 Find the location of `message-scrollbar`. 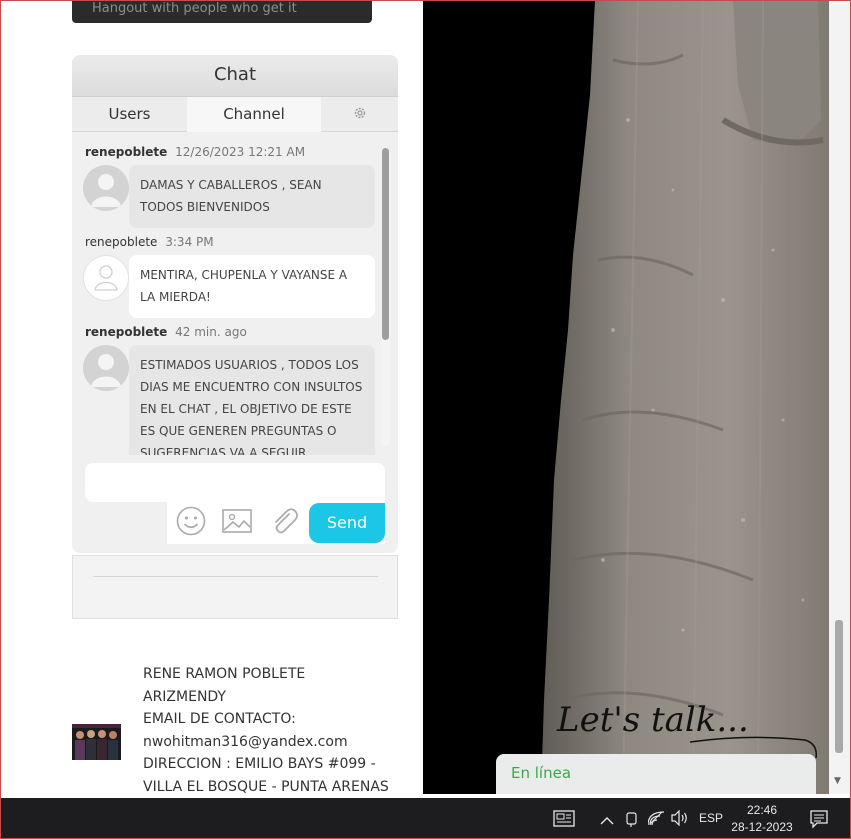

message-scrollbar is located at coordinates (385, 297).